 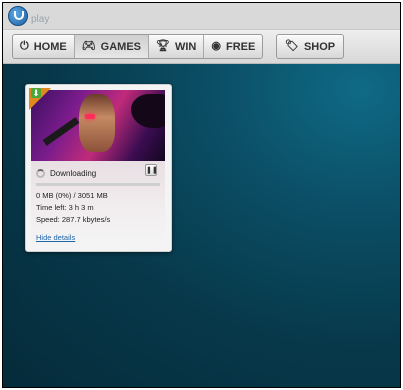 I want to click on nav-group-main: ⏻ HOME 🎮︎ GAMES 🏆︎ WIN ◉ FREE, so click(x=138, y=46).